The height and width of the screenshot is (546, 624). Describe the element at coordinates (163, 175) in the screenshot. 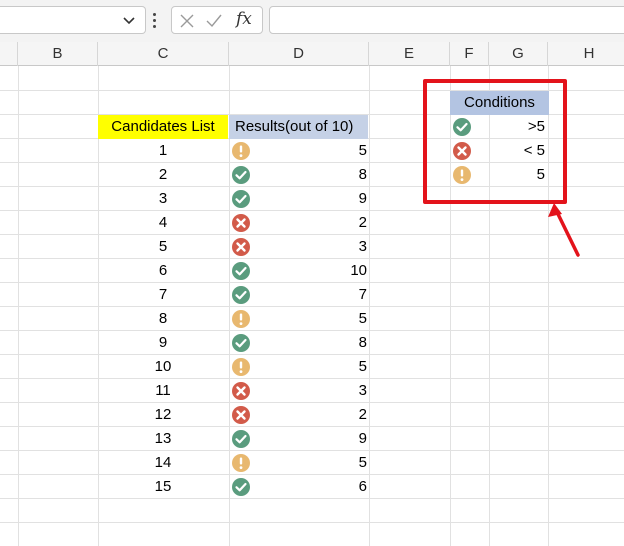

I see `candidate-cell: 2` at that location.